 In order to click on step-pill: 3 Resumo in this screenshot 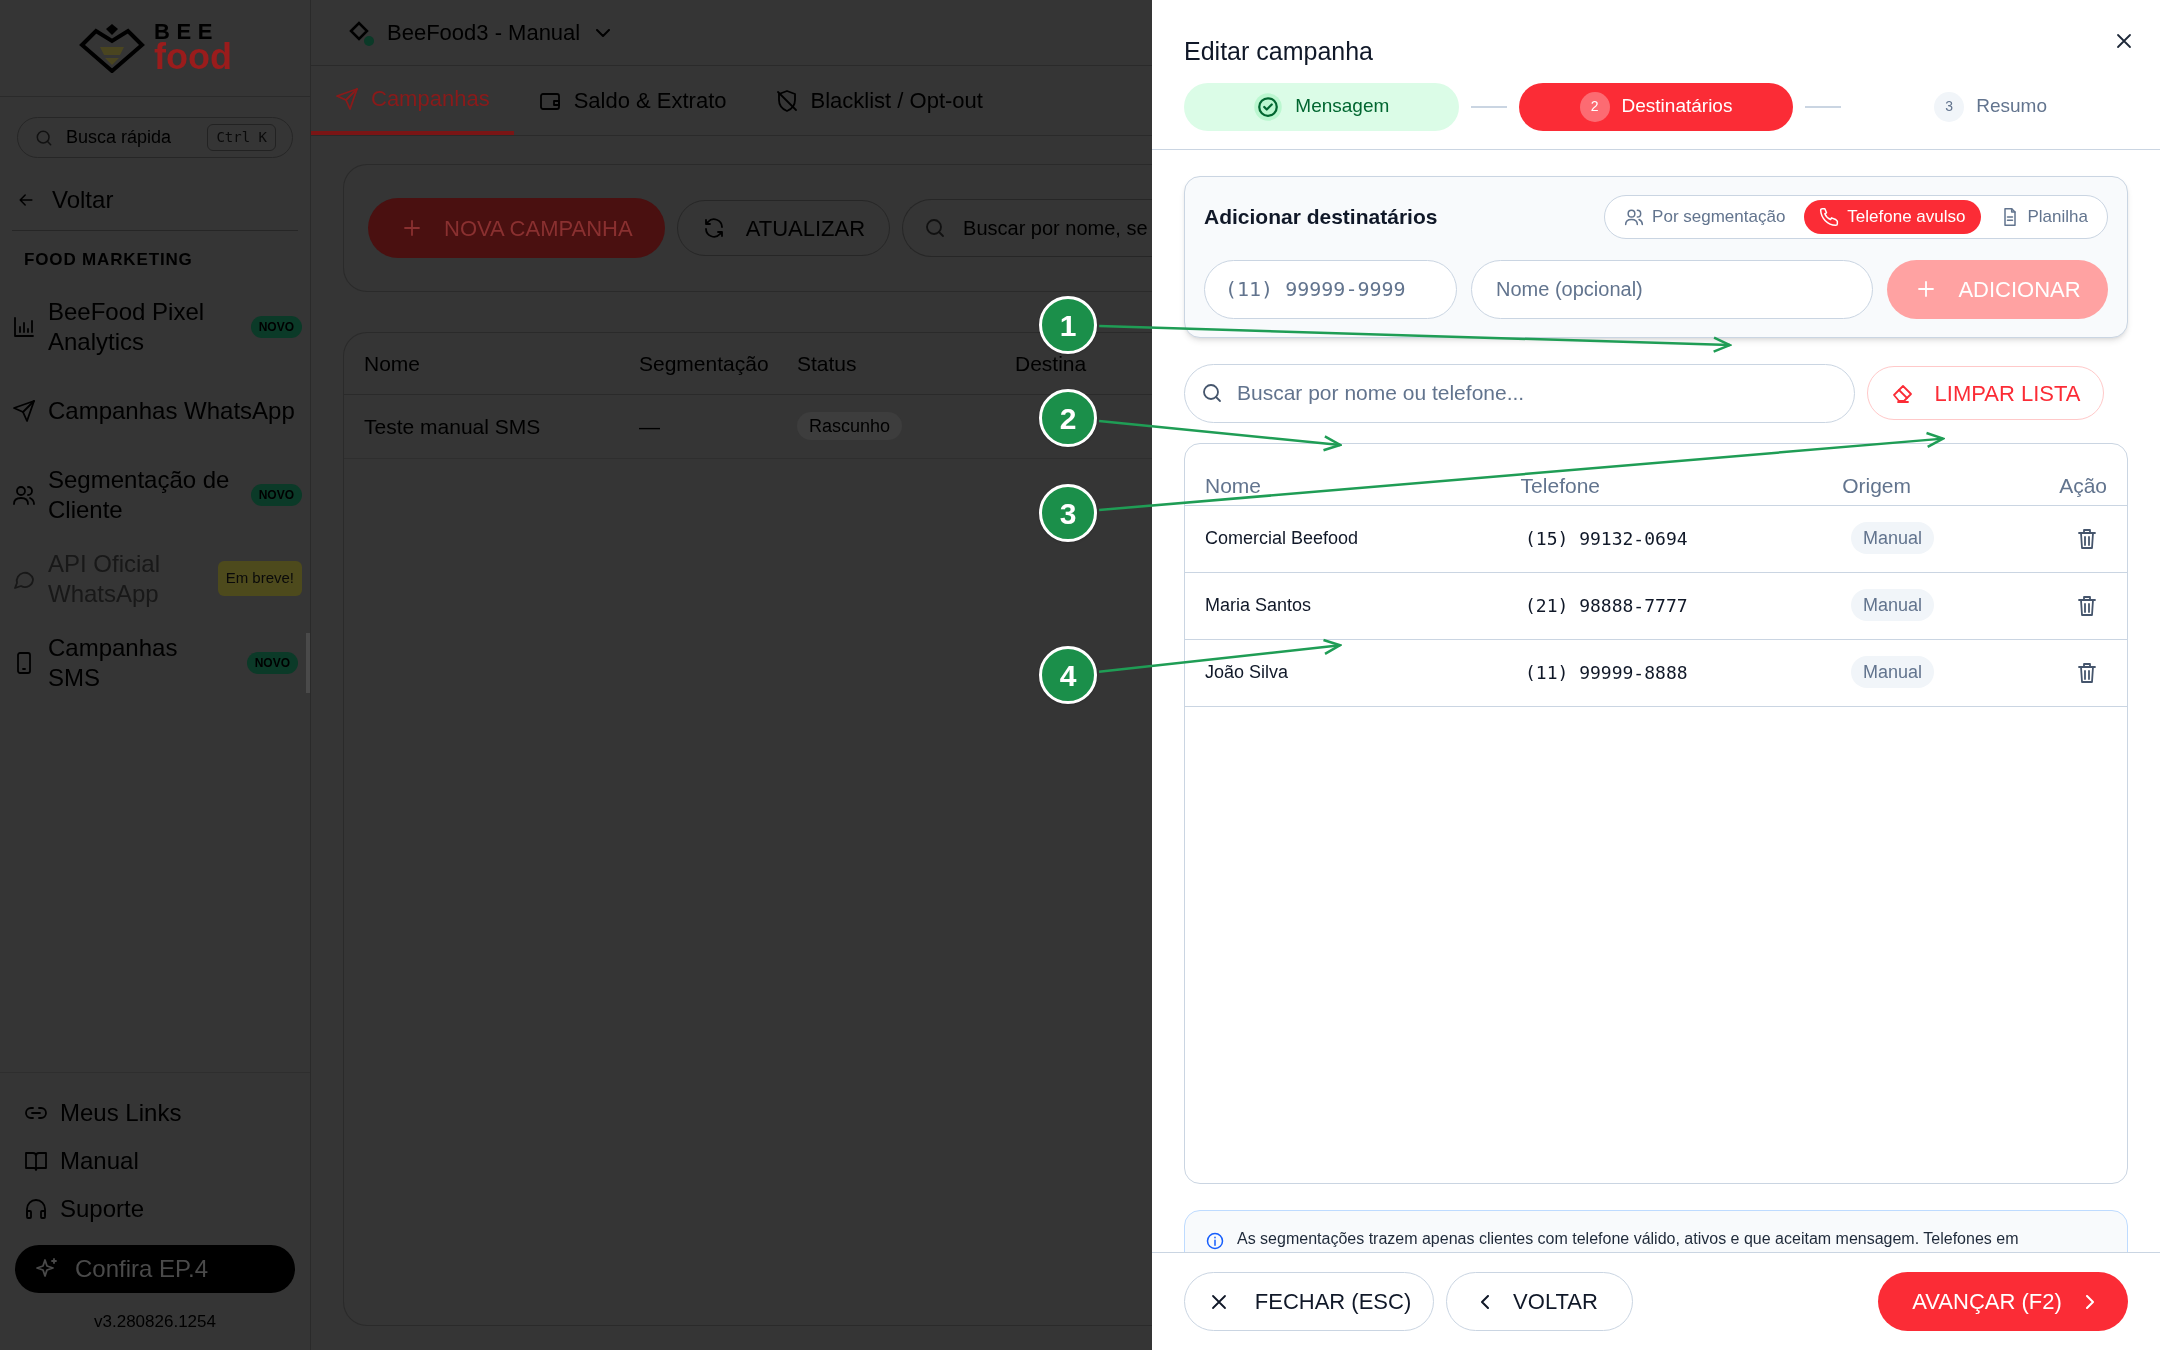, I will do `click(1990, 106)`.